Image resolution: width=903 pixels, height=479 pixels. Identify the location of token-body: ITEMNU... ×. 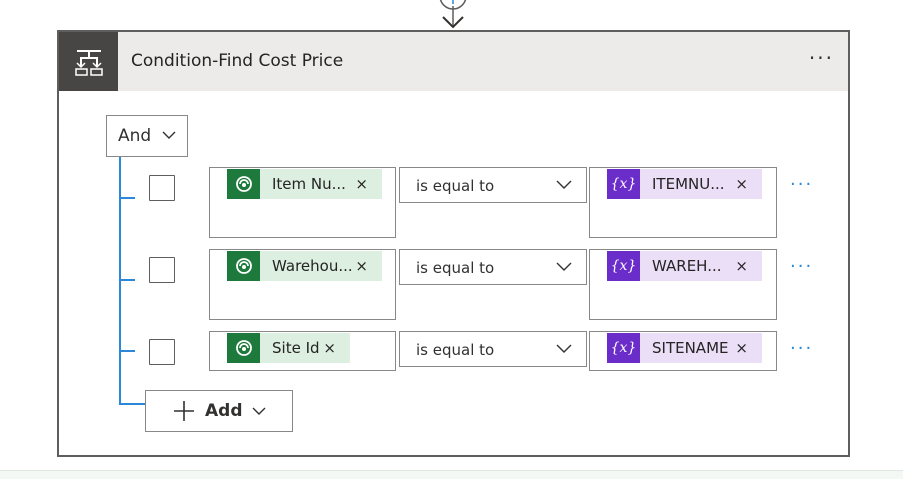
(701, 184).